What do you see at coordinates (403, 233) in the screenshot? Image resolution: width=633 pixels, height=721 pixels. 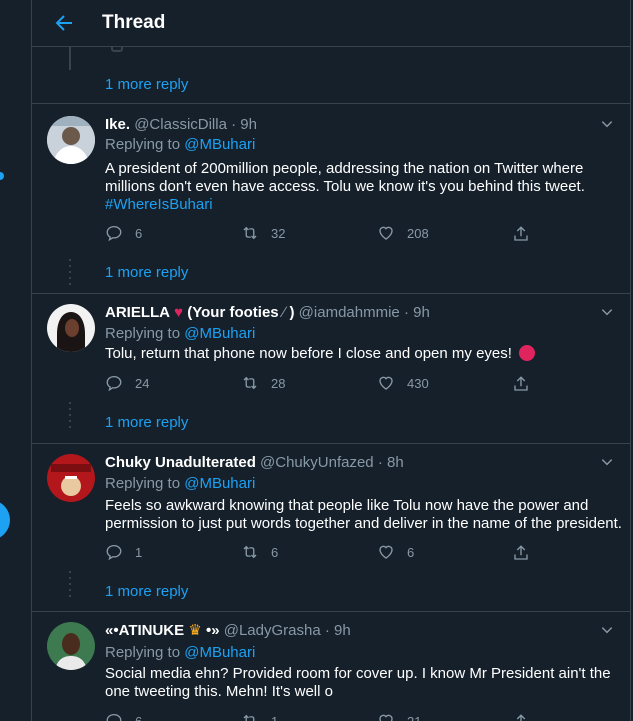 I see `like-action: 208` at bounding box center [403, 233].